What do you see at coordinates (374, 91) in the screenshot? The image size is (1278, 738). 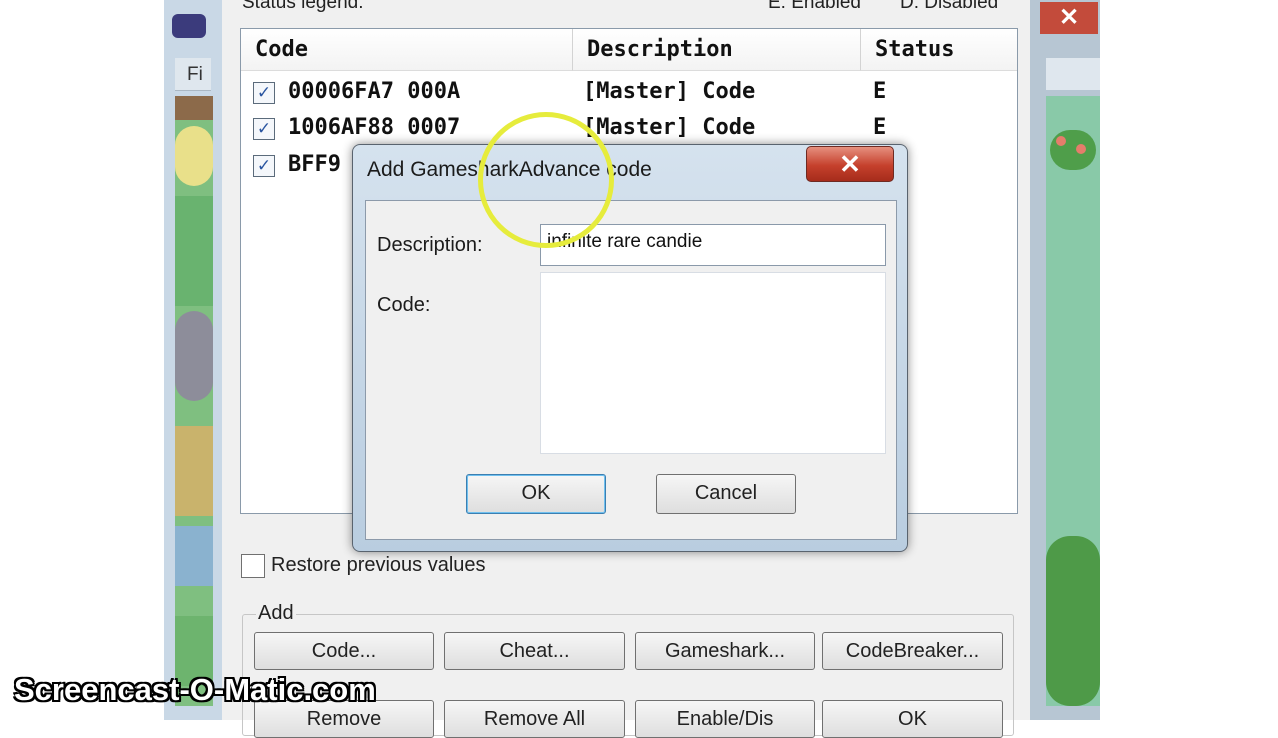 I see `row-code: 00006FA7 000A` at bounding box center [374, 91].